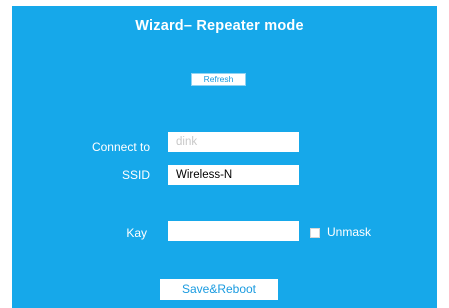 This screenshot has height=308, width=449. Describe the element at coordinates (233, 142) in the screenshot. I see `connect-to-field` at that location.